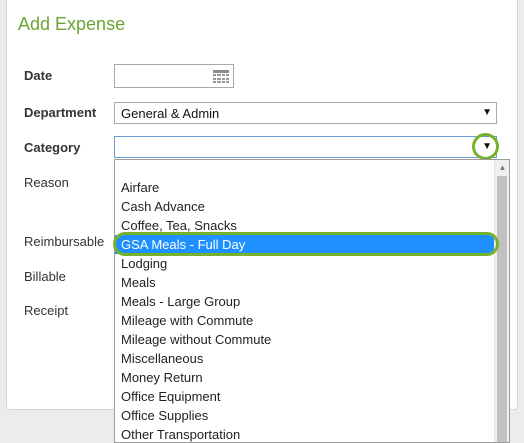  What do you see at coordinates (502, 167) in the screenshot?
I see `scroll-up-arrow-icon: ▲` at bounding box center [502, 167].